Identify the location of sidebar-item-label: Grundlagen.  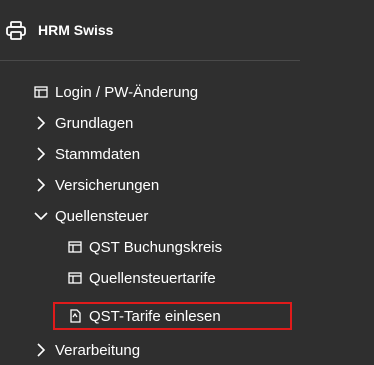
(94, 123).